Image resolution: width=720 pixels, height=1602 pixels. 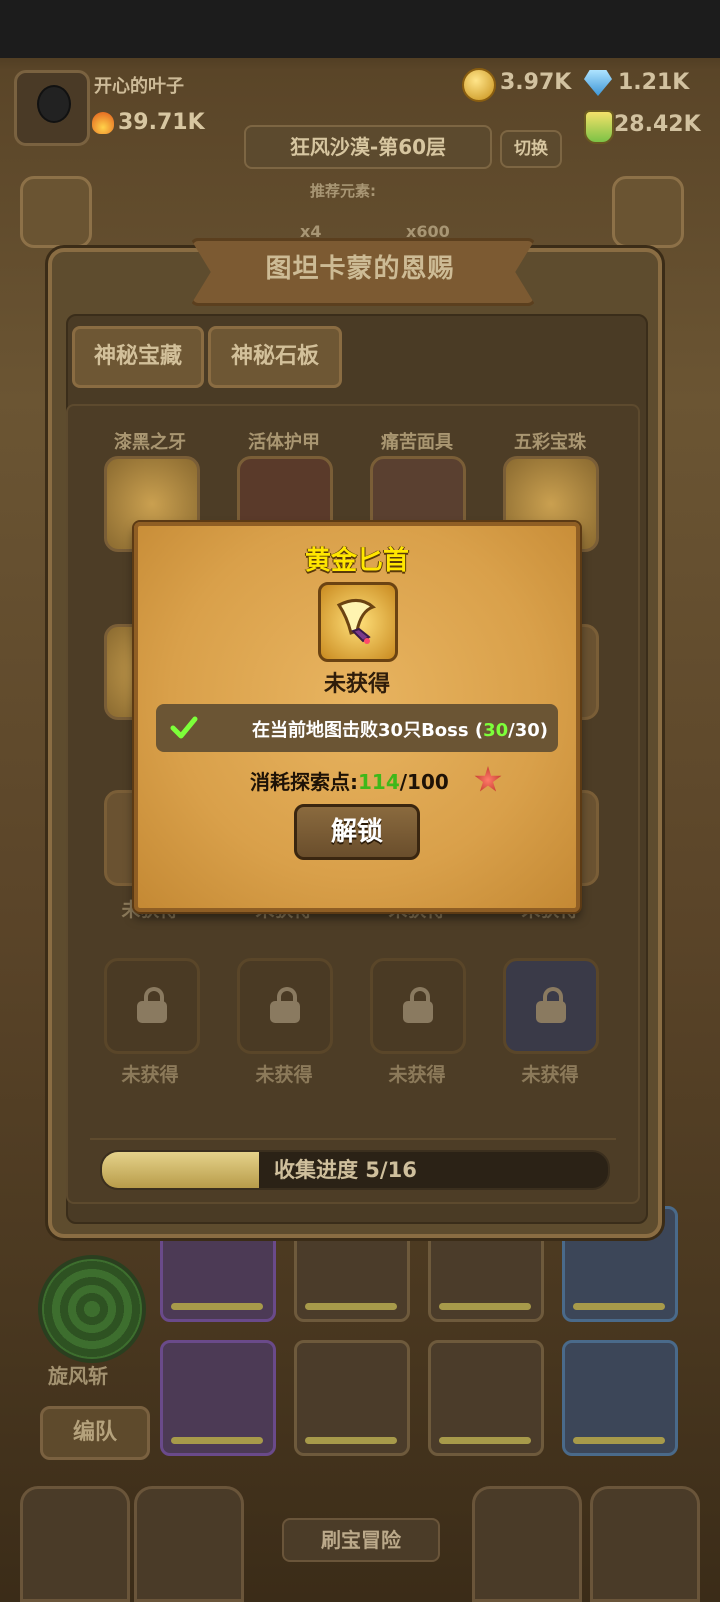 I want to click on panel-title: 图坦卡蒙的恩赐, so click(x=360, y=269).